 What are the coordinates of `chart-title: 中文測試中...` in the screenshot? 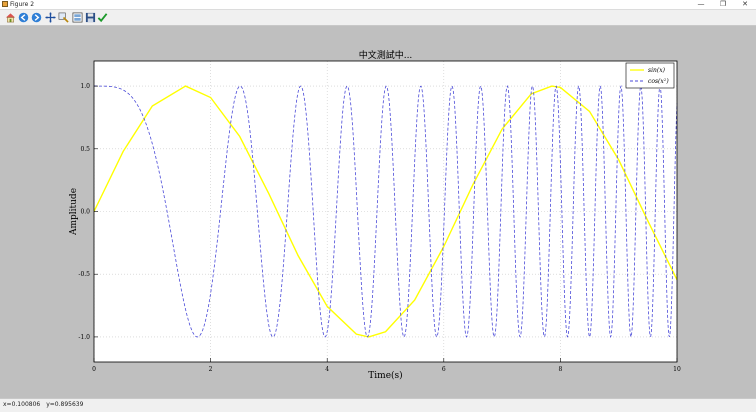 It's located at (386, 55).